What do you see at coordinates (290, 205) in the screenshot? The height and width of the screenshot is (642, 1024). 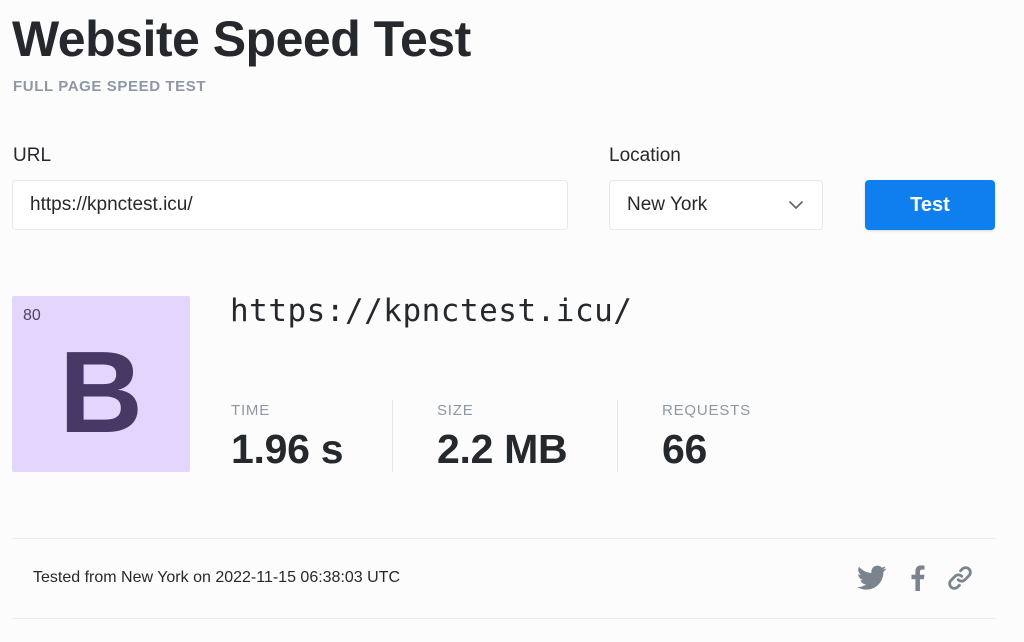 I see `url-input` at bounding box center [290, 205].